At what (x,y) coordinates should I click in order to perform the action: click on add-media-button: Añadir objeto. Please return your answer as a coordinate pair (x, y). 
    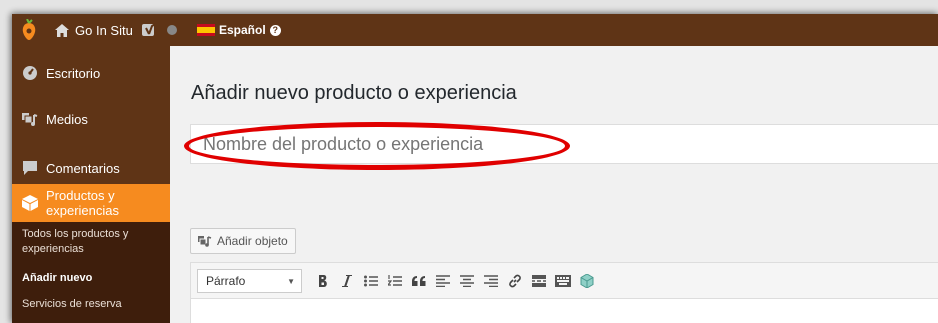
    Looking at the image, I should click on (243, 241).